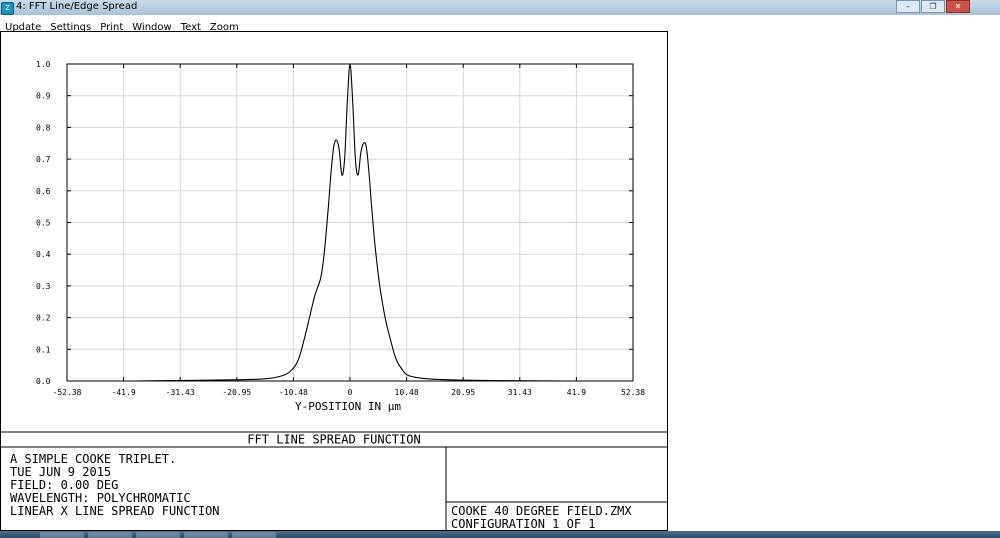 The height and width of the screenshot is (538, 1000). What do you see at coordinates (407, 392) in the screenshot?
I see `x-tick-label: 10.48` at bounding box center [407, 392].